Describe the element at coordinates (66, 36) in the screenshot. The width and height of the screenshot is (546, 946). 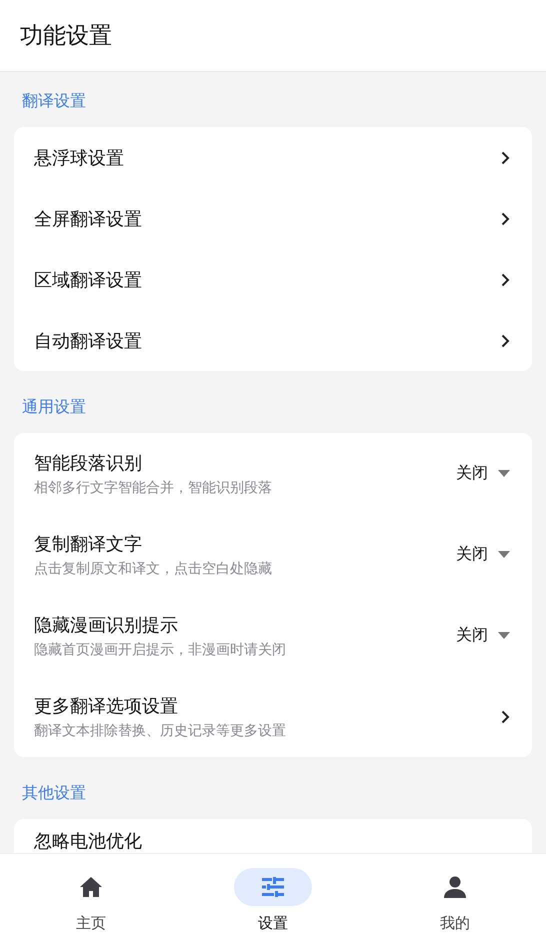
I see `page-title: 功能设置` at that location.